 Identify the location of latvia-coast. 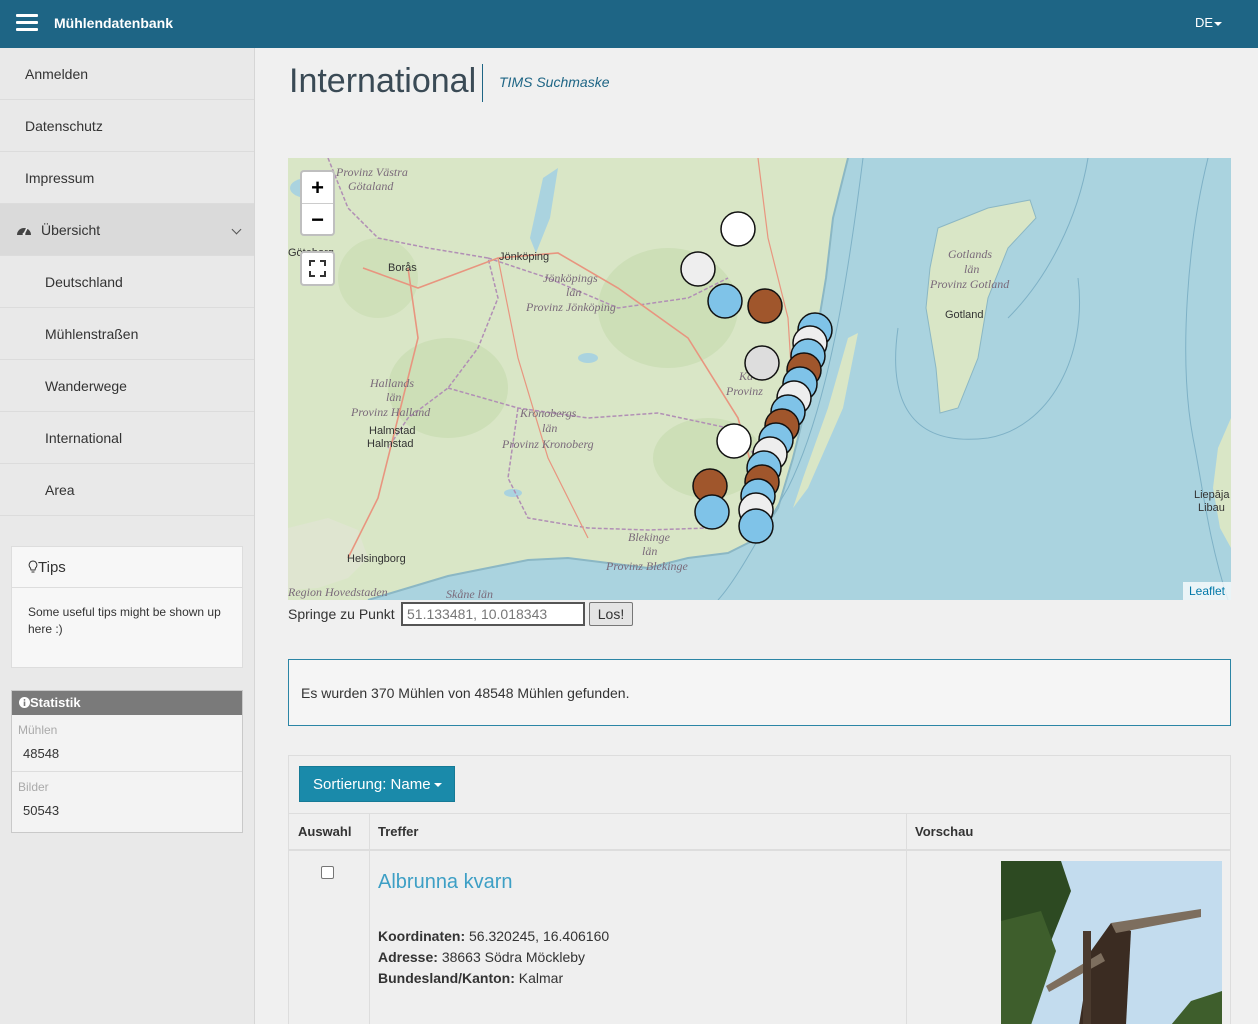
(1222, 483).